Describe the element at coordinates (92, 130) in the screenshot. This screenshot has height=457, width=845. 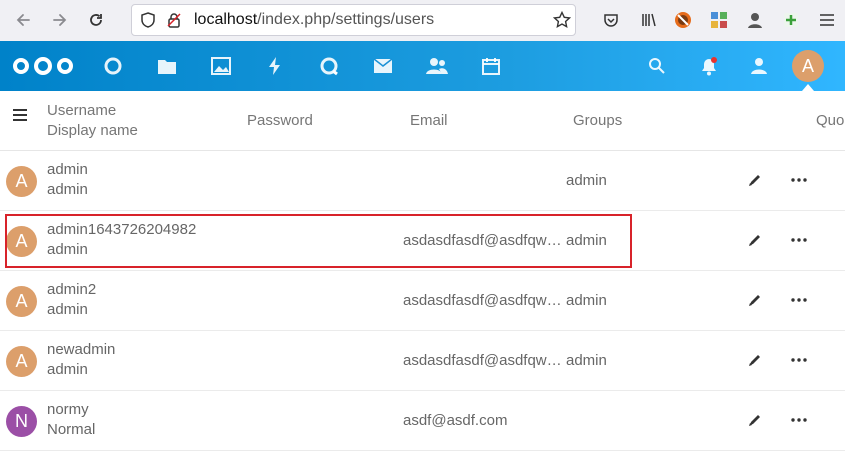
I see `column-display-name: Display name` at that location.